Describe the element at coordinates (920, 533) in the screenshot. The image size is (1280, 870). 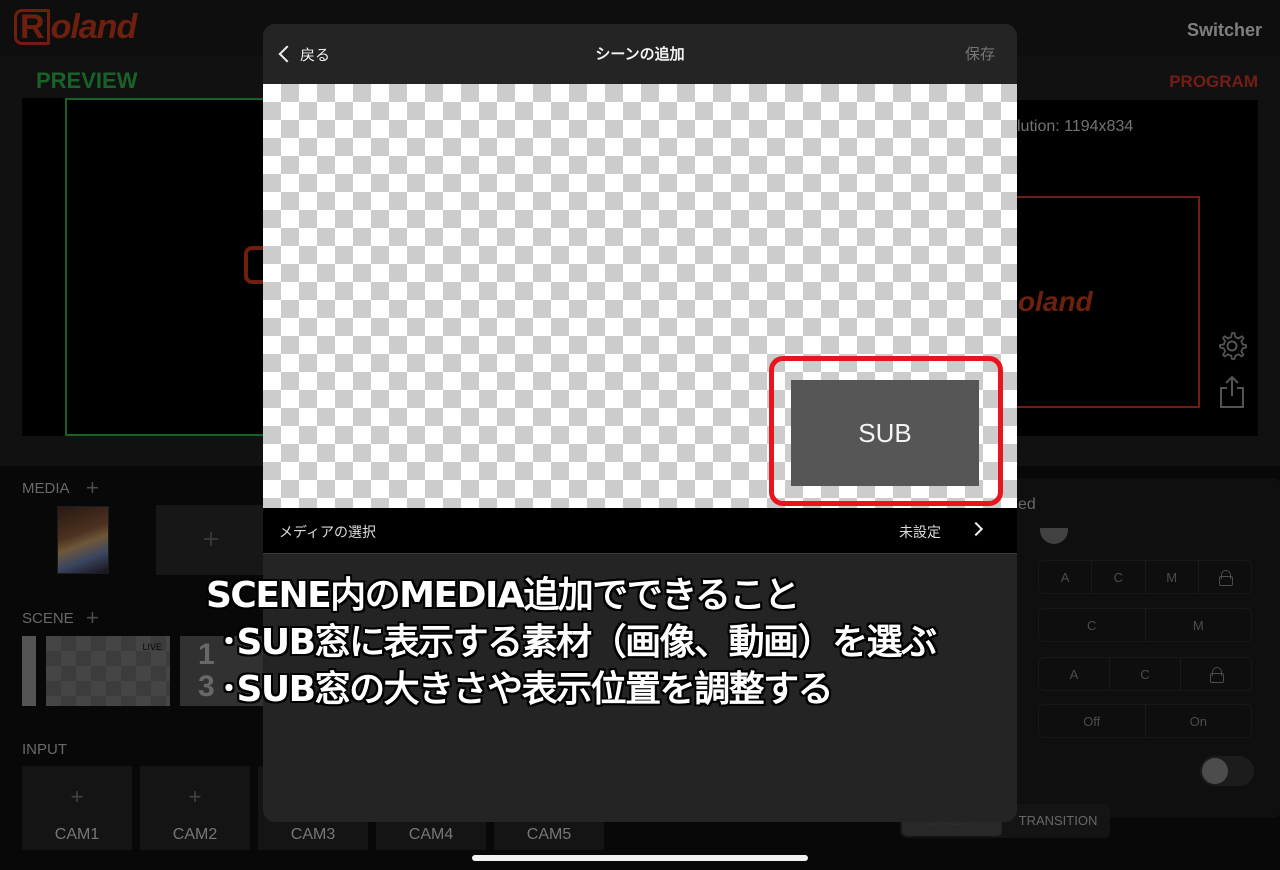
I see `media-select-value: 未設定` at that location.